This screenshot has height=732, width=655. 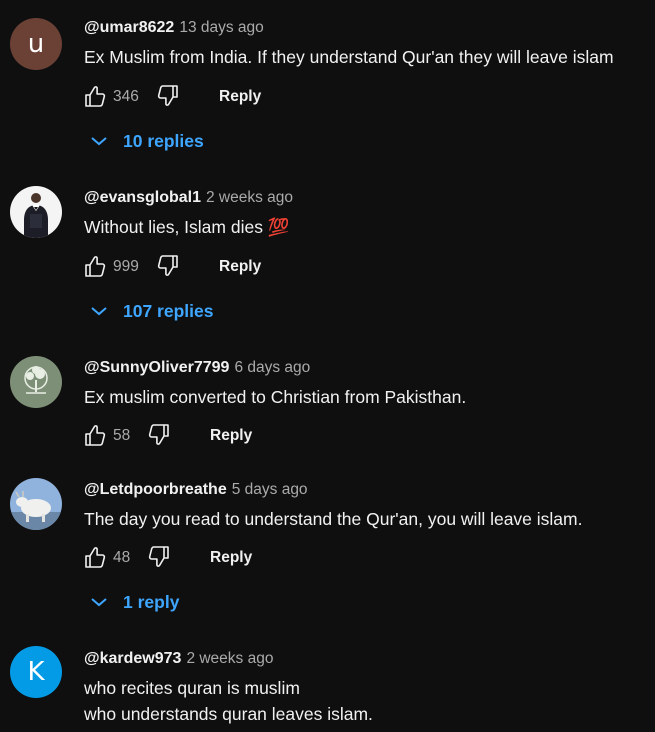 I want to click on comment-author: @umar8622, so click(x=129, y=27).